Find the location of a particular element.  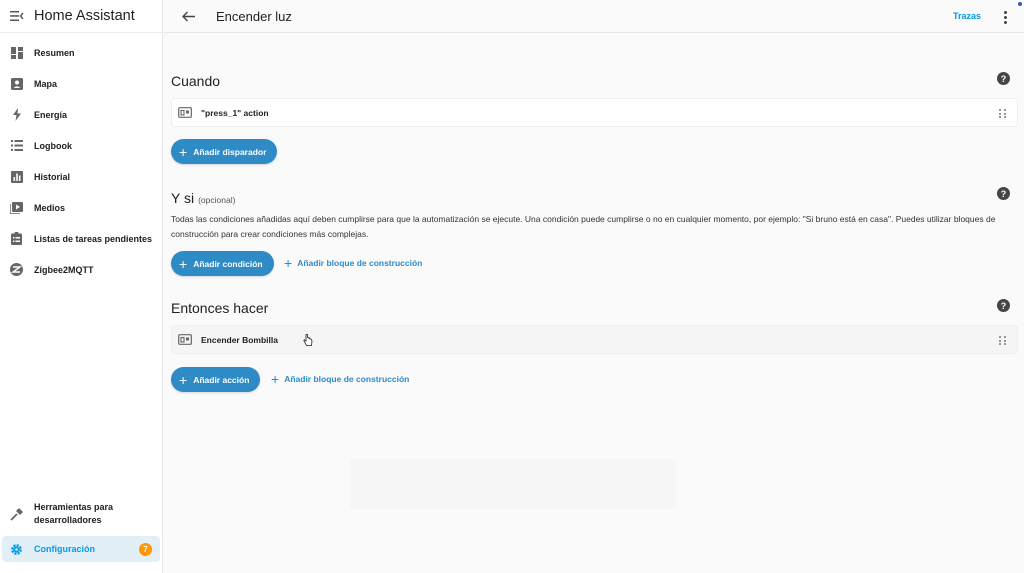

add-condition-button: + Añadir condición is located at coordinates (222, 263).